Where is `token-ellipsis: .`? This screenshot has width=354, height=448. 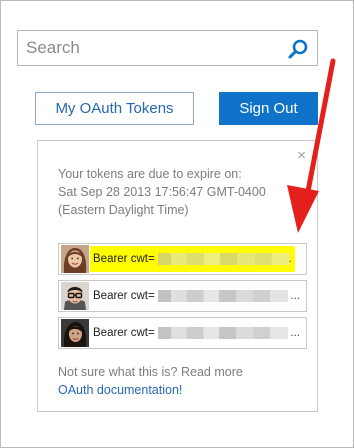 token-ellipsis: . is located at coordinates (290, 259).